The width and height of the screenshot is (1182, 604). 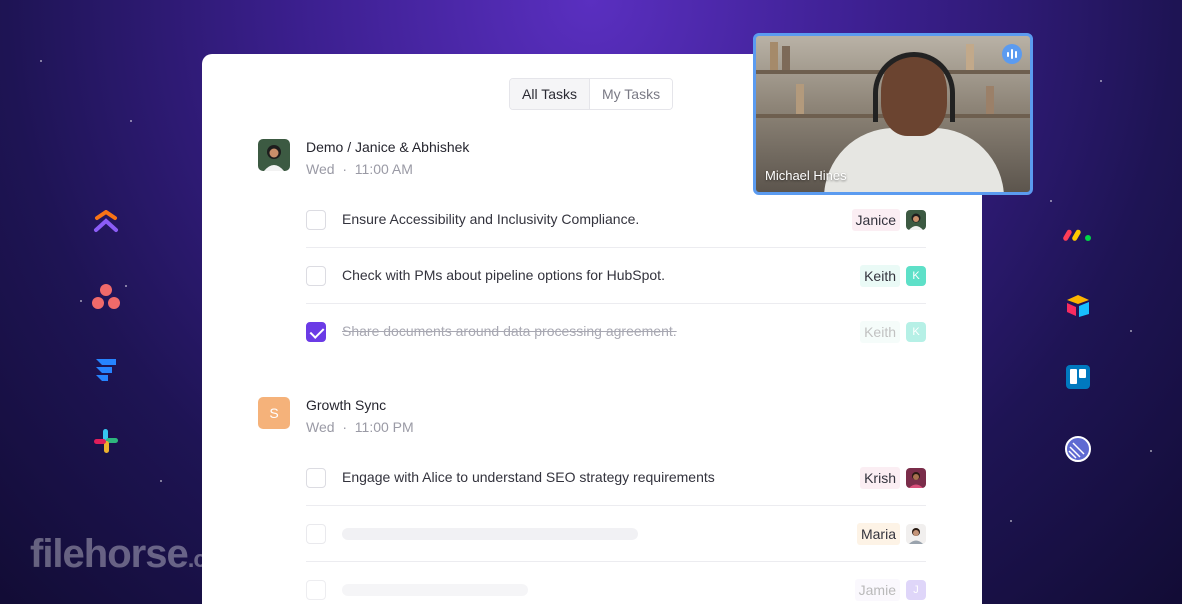 I want to click on jira-icon, so click(x=106, y=369).